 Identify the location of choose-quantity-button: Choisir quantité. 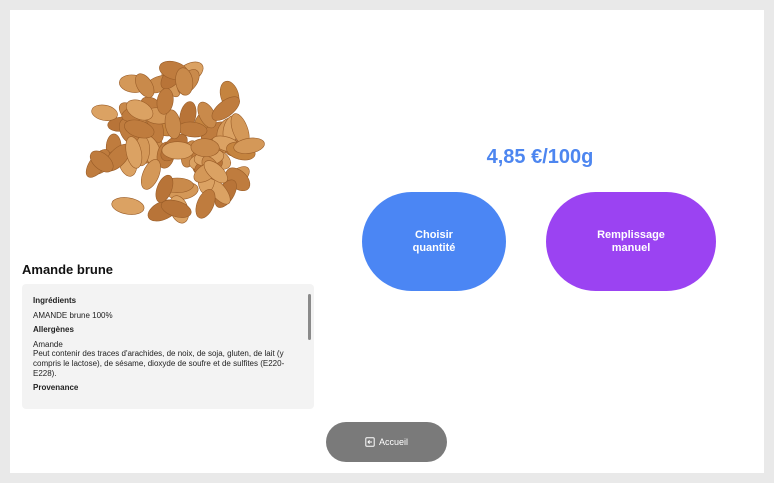
(434, 241).